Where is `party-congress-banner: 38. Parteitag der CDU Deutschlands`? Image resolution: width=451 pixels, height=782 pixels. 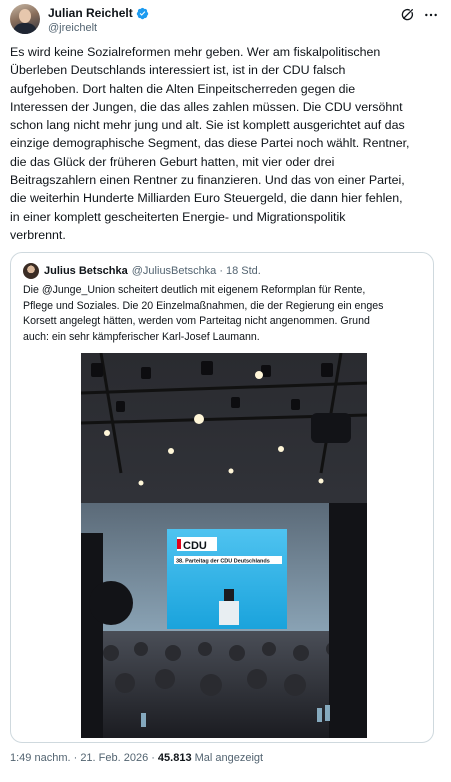
party-congress-banner: 38. Parteitag der CDU Deutschlands is located at coordinates (223, 562).